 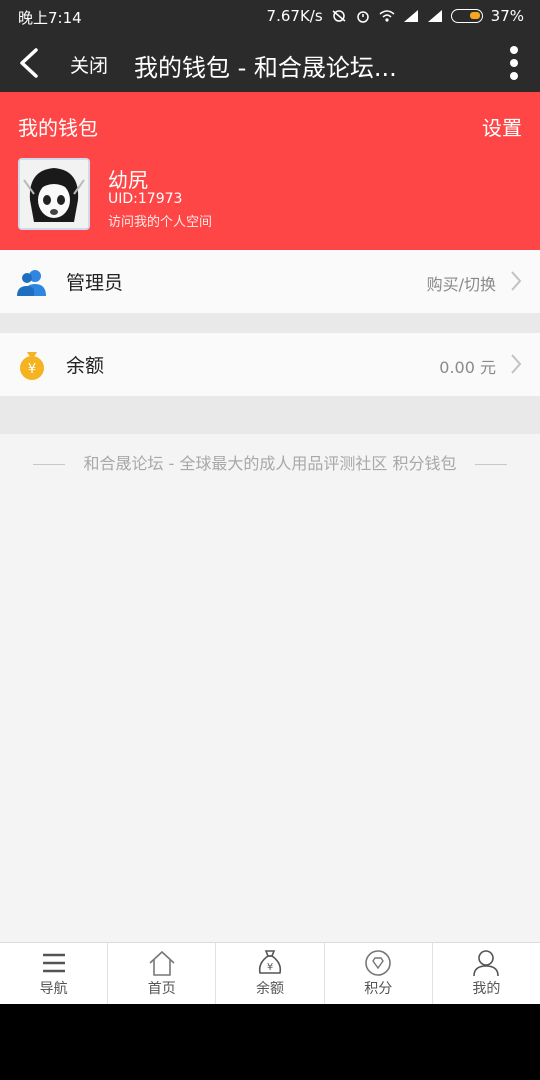 What do you see at coordinates (270, 364) in the screenshot?
I see `list-item-balance: ¥ 余额 0.00 元` at bounding box center [270, 364].